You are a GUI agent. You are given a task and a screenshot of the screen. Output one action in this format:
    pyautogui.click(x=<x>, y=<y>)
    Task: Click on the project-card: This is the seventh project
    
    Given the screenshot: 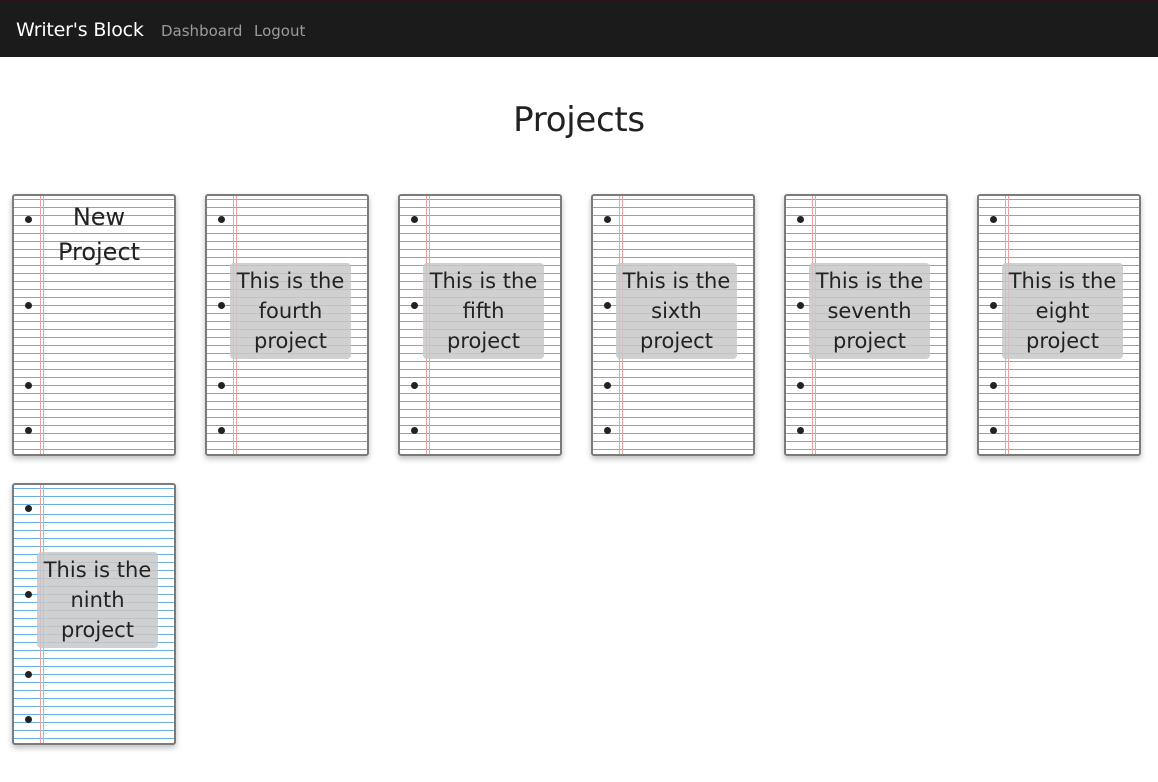 What is the action you would take?
    pyautogui.click(x=866, y=325)
    